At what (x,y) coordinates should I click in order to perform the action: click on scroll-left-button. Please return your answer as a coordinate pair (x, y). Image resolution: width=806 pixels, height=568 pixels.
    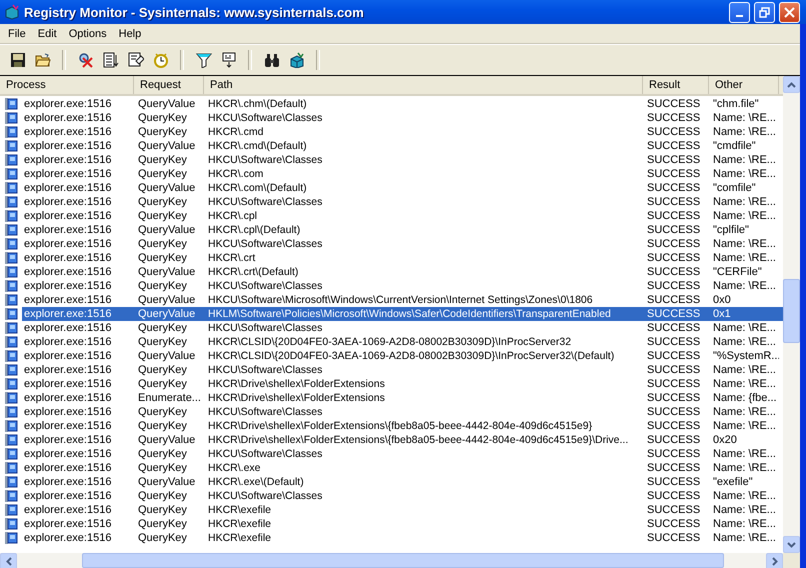
    Looking at the image, I should click on (8, 560).